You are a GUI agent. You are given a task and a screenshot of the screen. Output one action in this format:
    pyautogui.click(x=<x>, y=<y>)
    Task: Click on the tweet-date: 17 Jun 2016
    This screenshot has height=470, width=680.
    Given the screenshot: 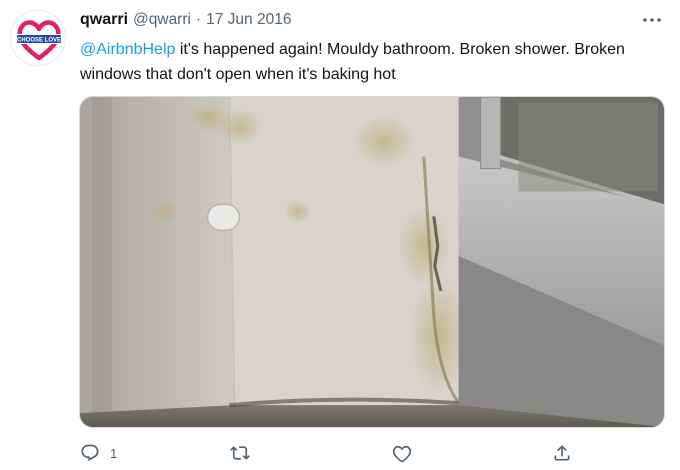 What is the action you would take?
    pyautogui.click(x=248, y=20)
    